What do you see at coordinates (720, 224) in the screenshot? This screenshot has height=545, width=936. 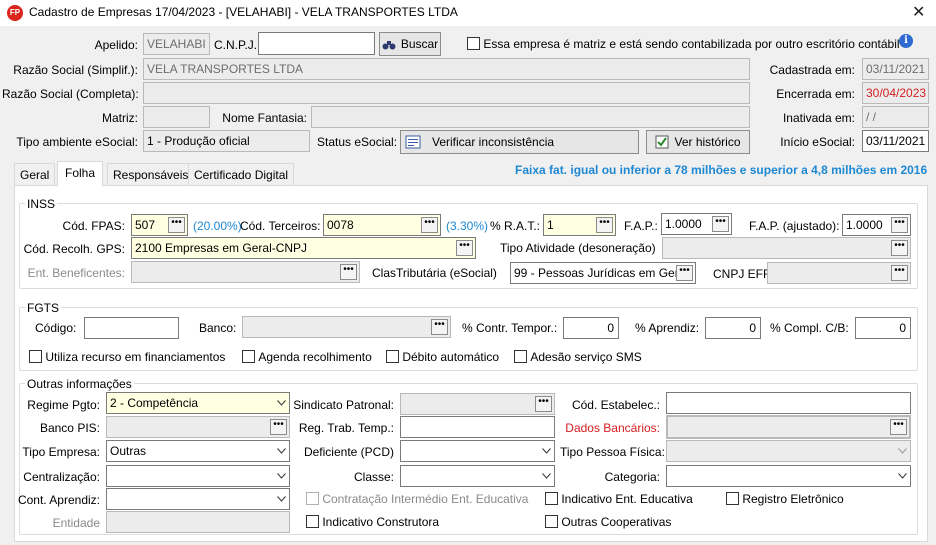 I see `fap-ellipsis-button: •••` at bounding box center [720, 224].